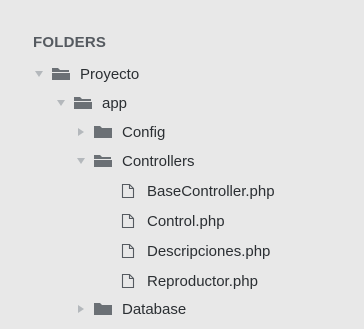  I want to click on tree-item-label: Controllers, so click(158, 161).